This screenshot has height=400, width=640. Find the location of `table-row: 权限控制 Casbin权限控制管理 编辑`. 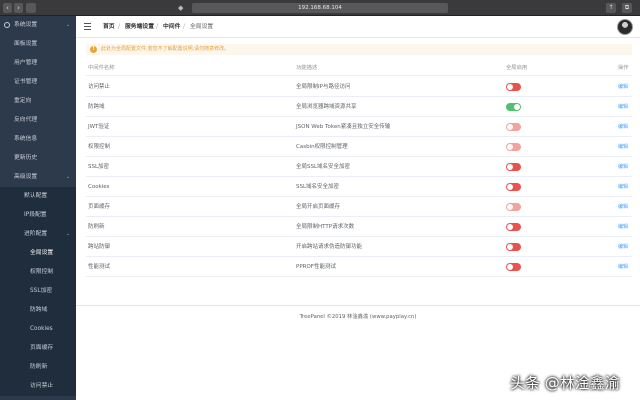

table-row: 权限控制 Casbin权限控制管理 编辑 is located at coordinates (359, 147).